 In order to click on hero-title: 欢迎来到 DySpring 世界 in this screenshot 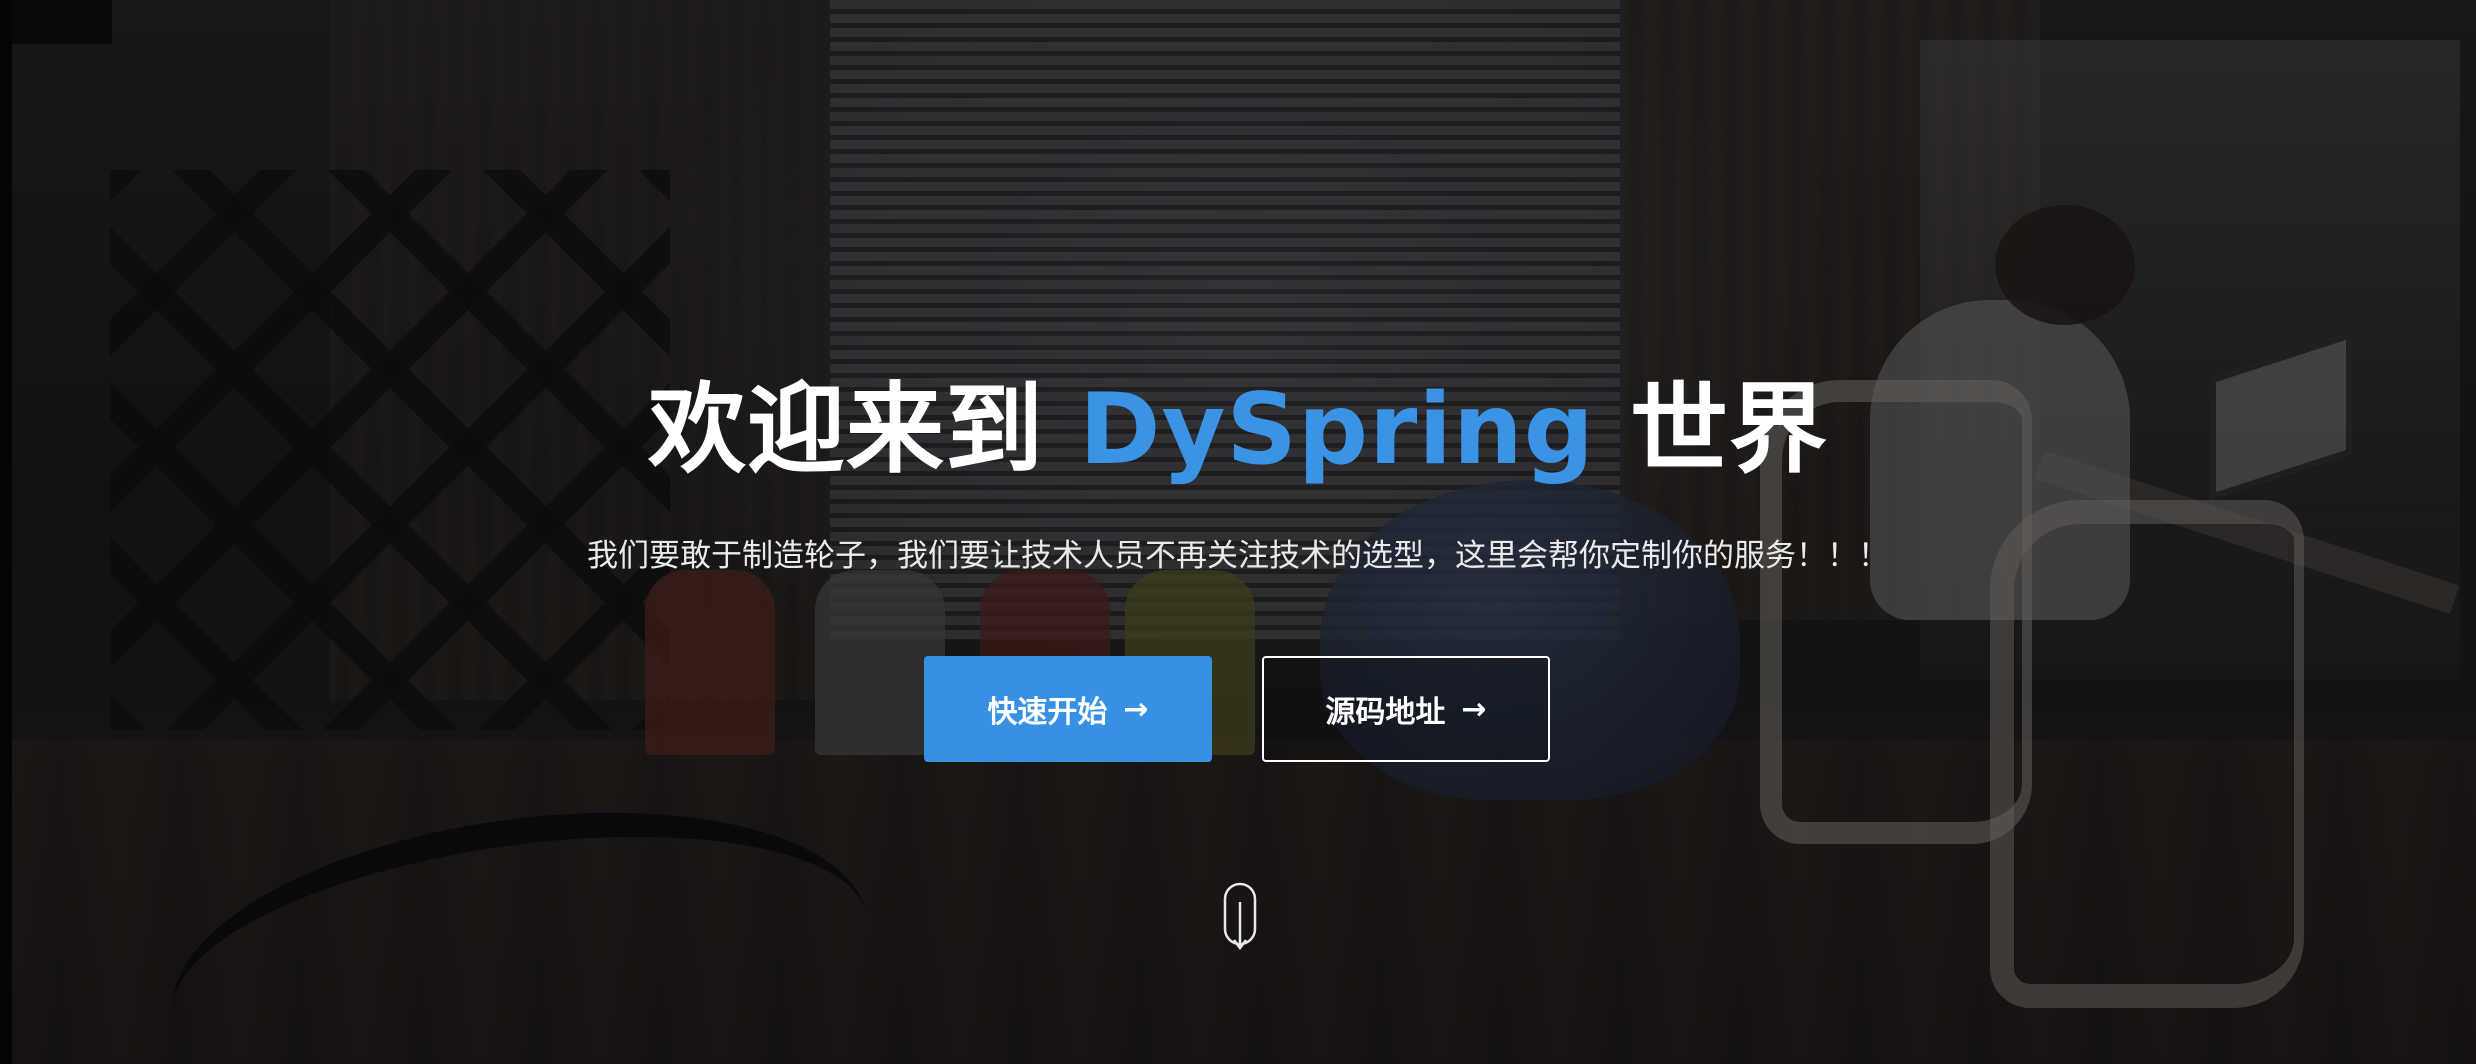, I will do `click(1238, 430)`.